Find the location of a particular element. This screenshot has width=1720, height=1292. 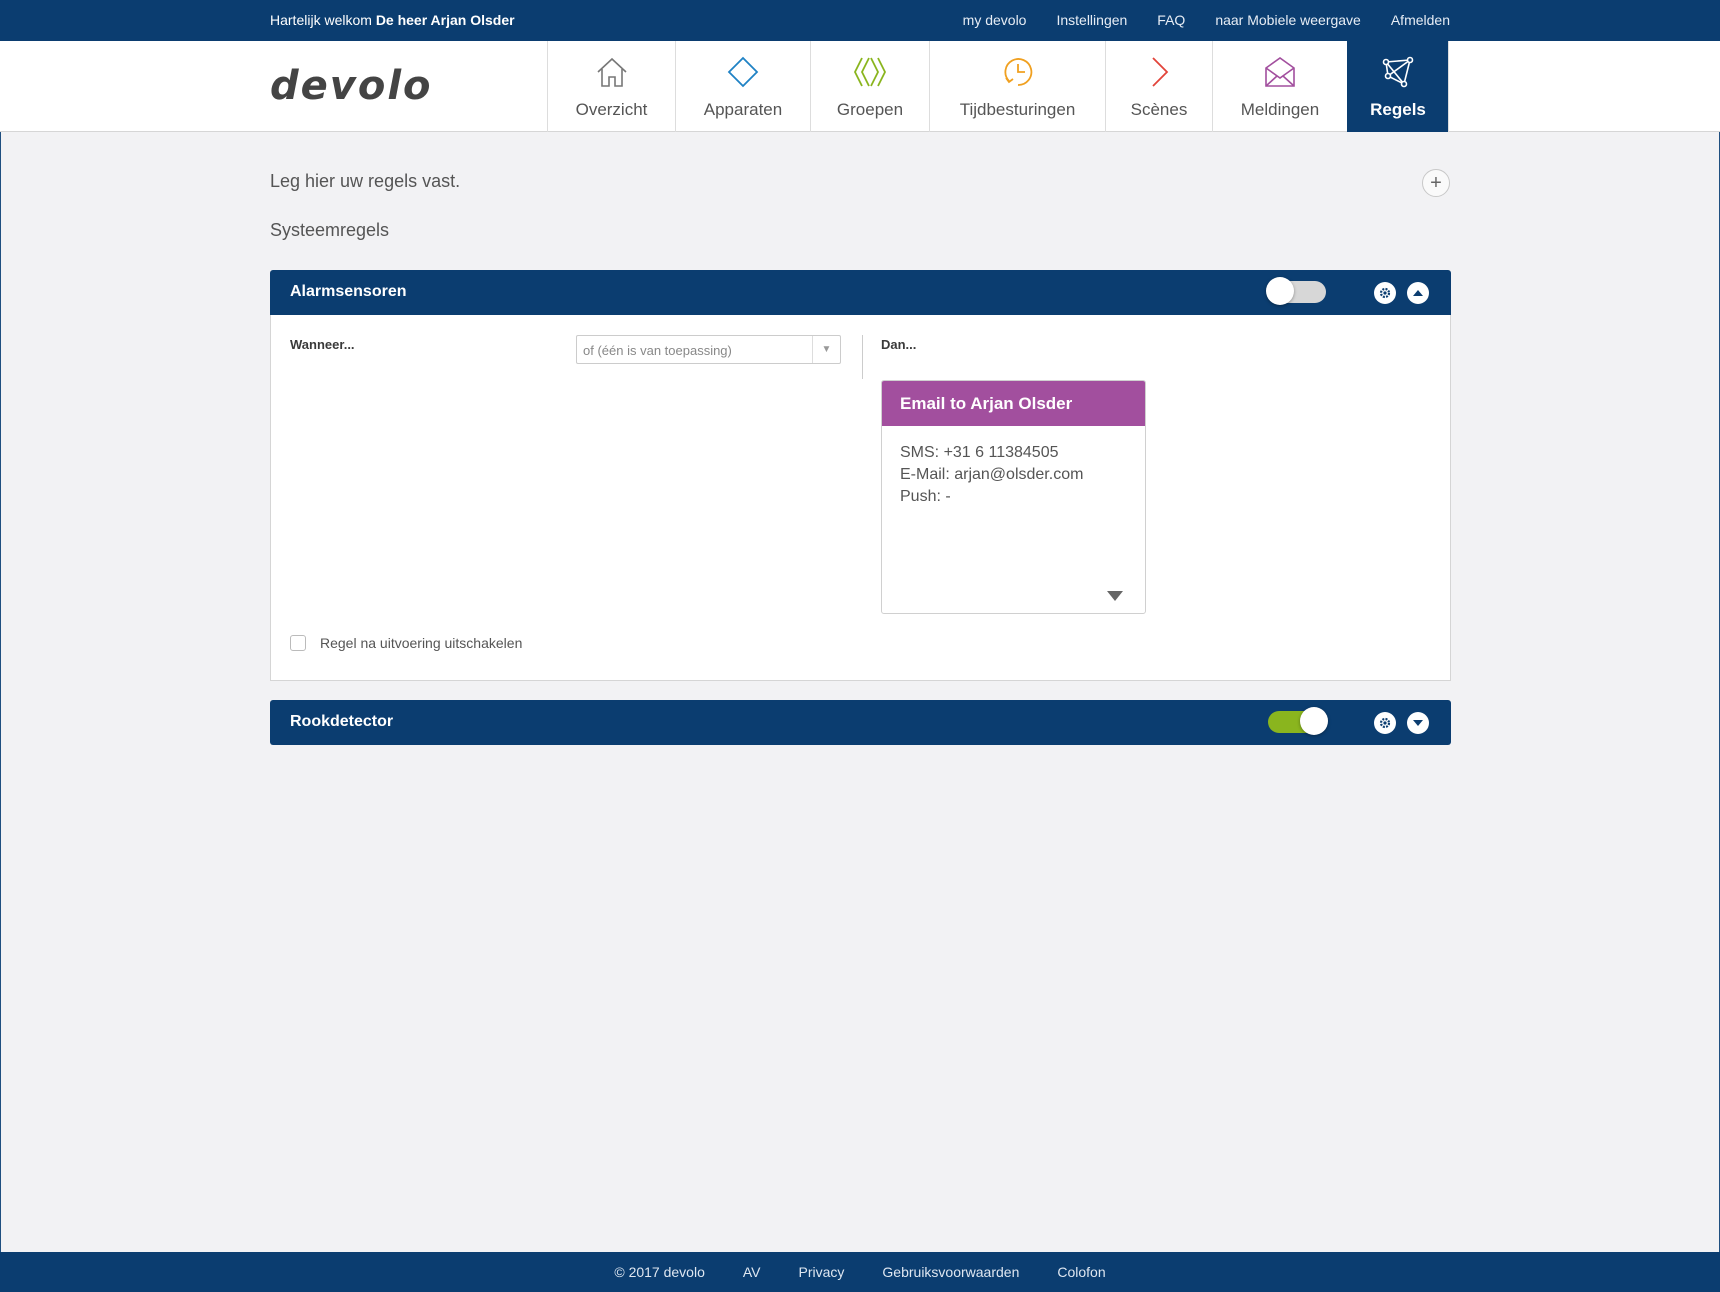

rule-header: Alarmsensoren is located at coordinates (860, 292).